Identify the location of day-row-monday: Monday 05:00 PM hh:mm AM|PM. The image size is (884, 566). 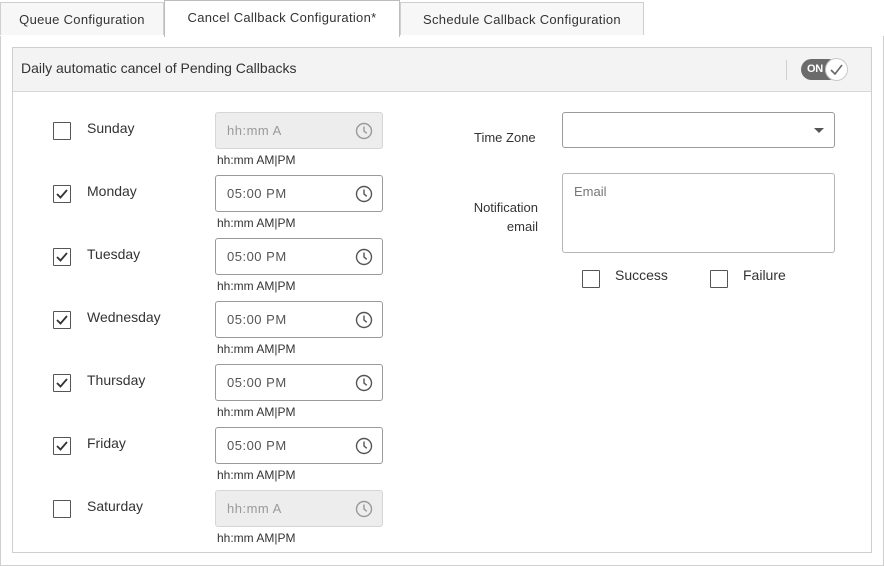
(223, 205).